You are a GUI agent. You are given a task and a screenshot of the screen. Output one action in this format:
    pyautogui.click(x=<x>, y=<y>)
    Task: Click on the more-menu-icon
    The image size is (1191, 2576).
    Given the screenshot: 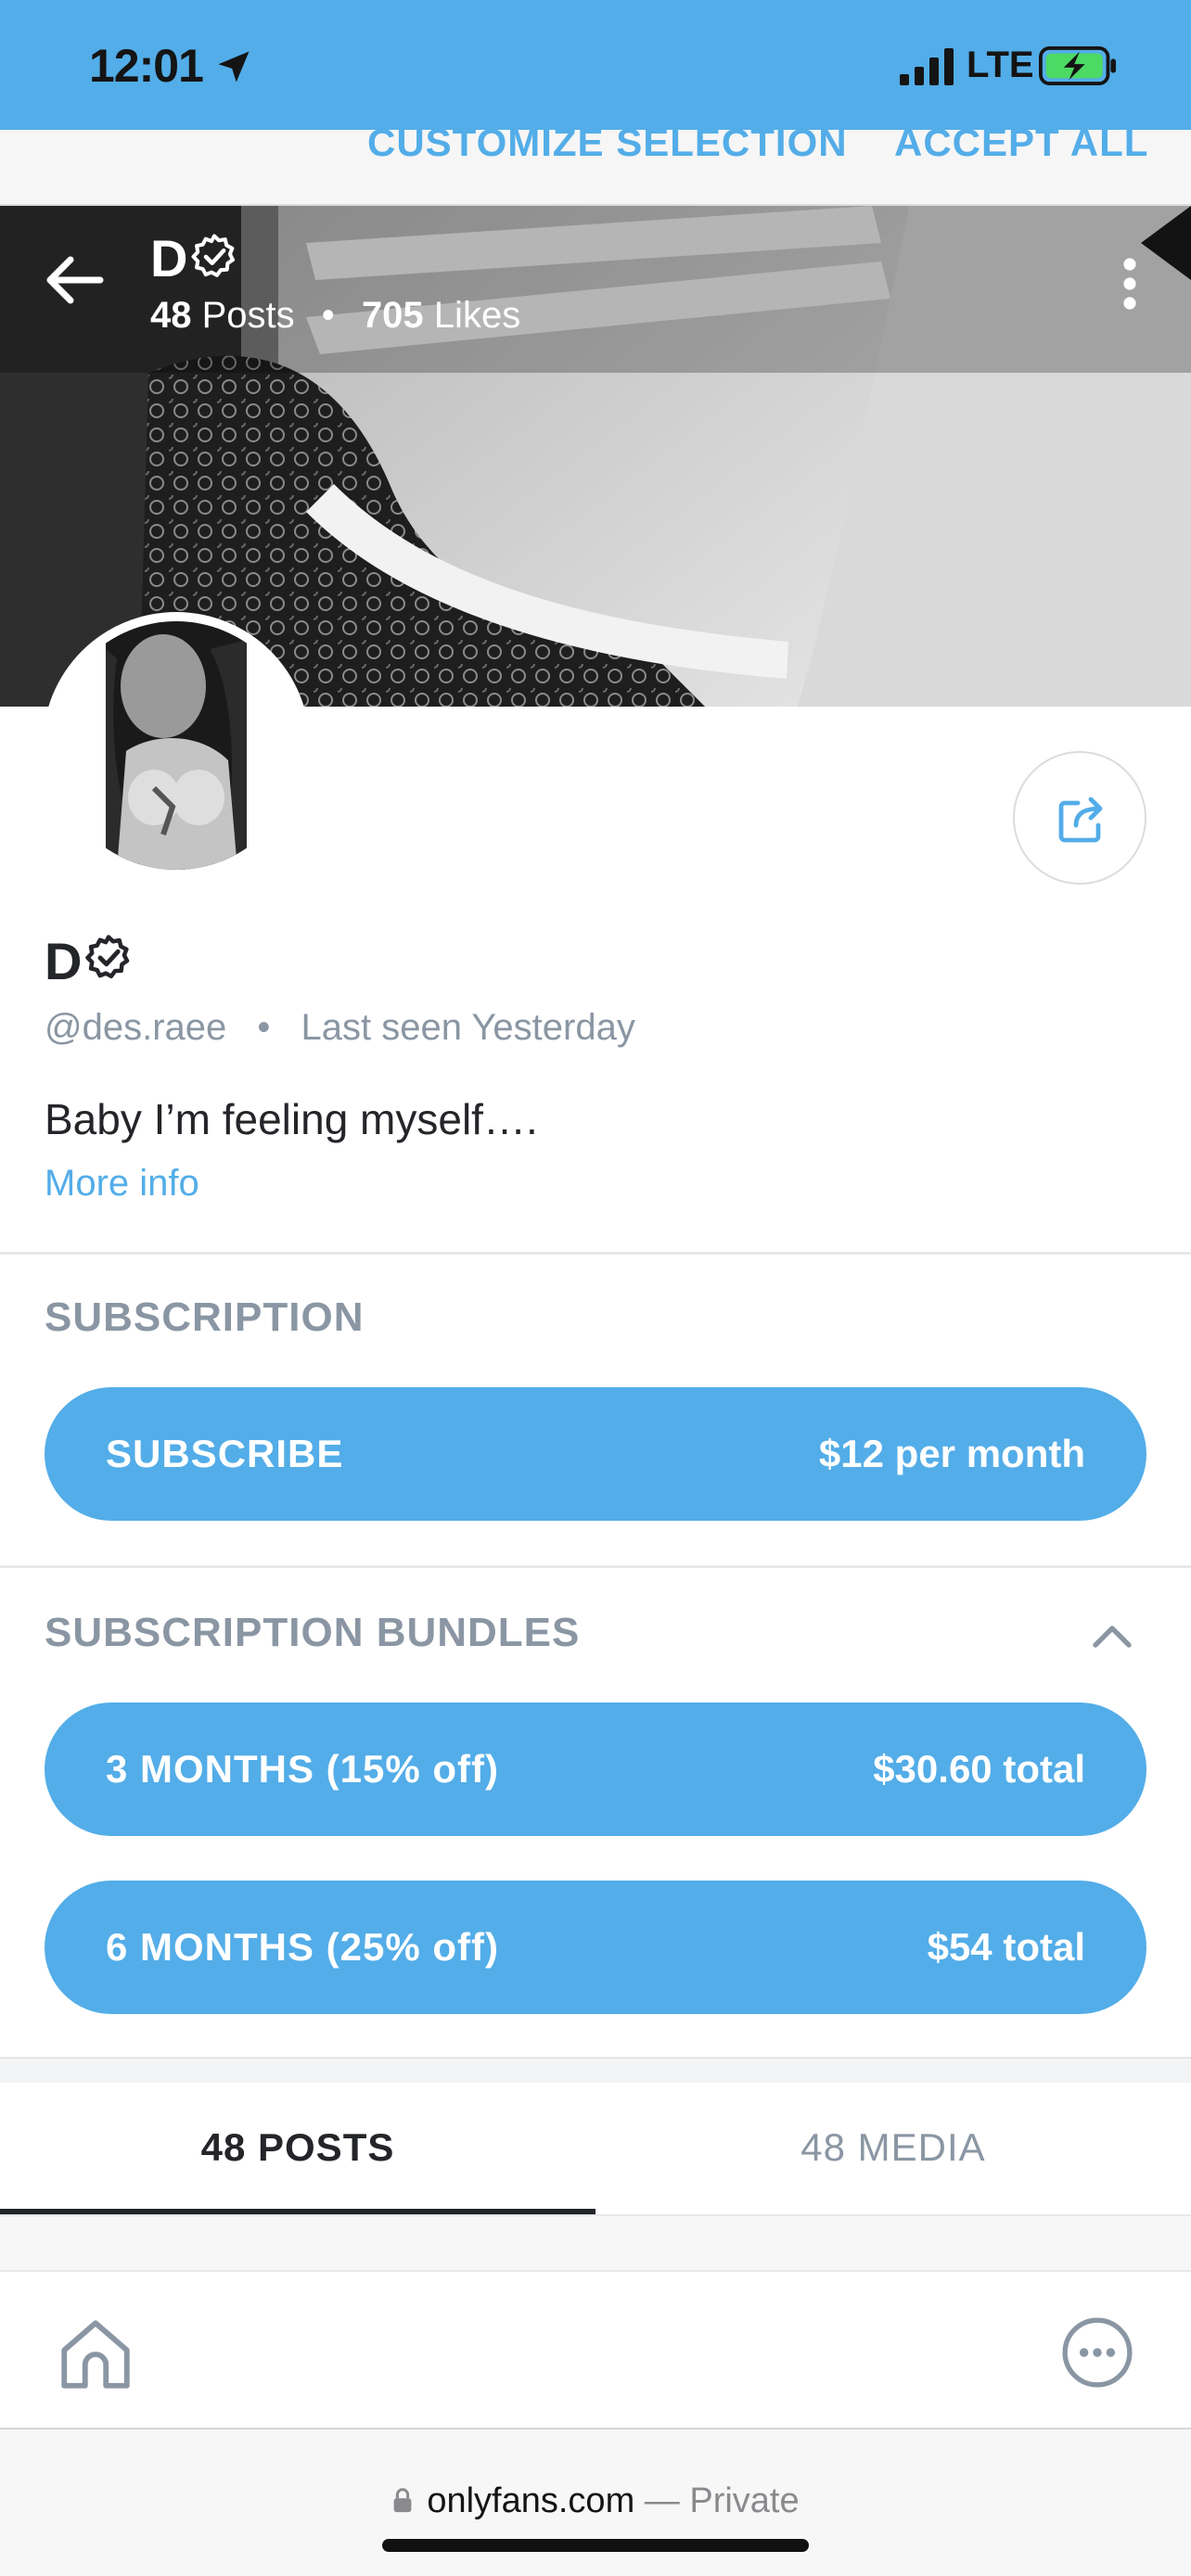 What is the action you would take?
    pyautogui.click(x=1097, y=2353)
    